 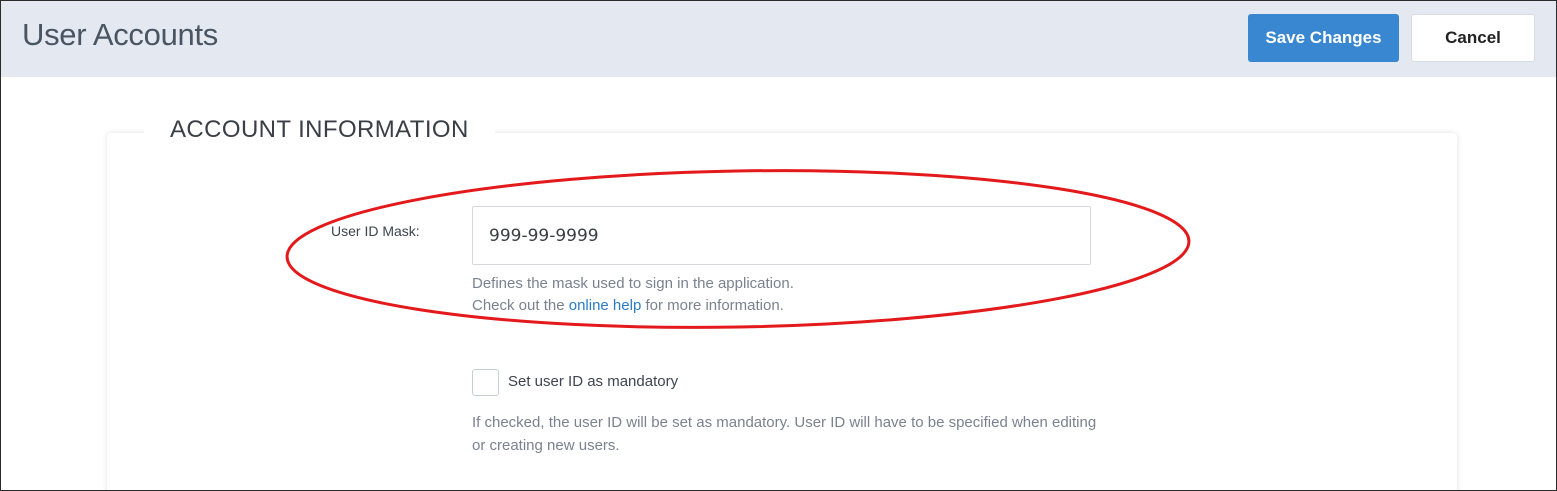 I want to click on help-suffix-text: for more information., so click(x=712, y=305).